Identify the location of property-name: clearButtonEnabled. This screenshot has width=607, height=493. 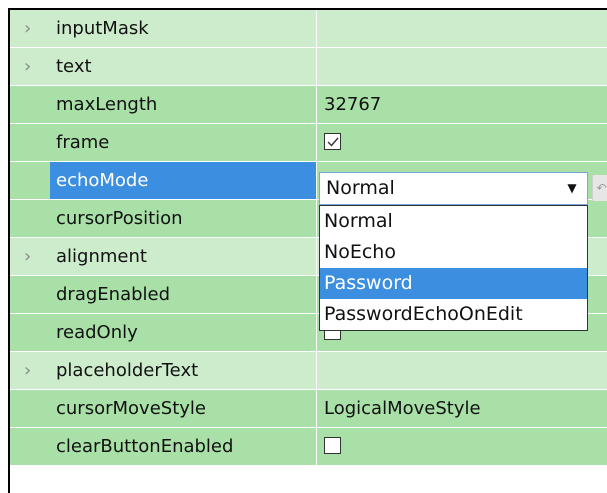
(145, 446).